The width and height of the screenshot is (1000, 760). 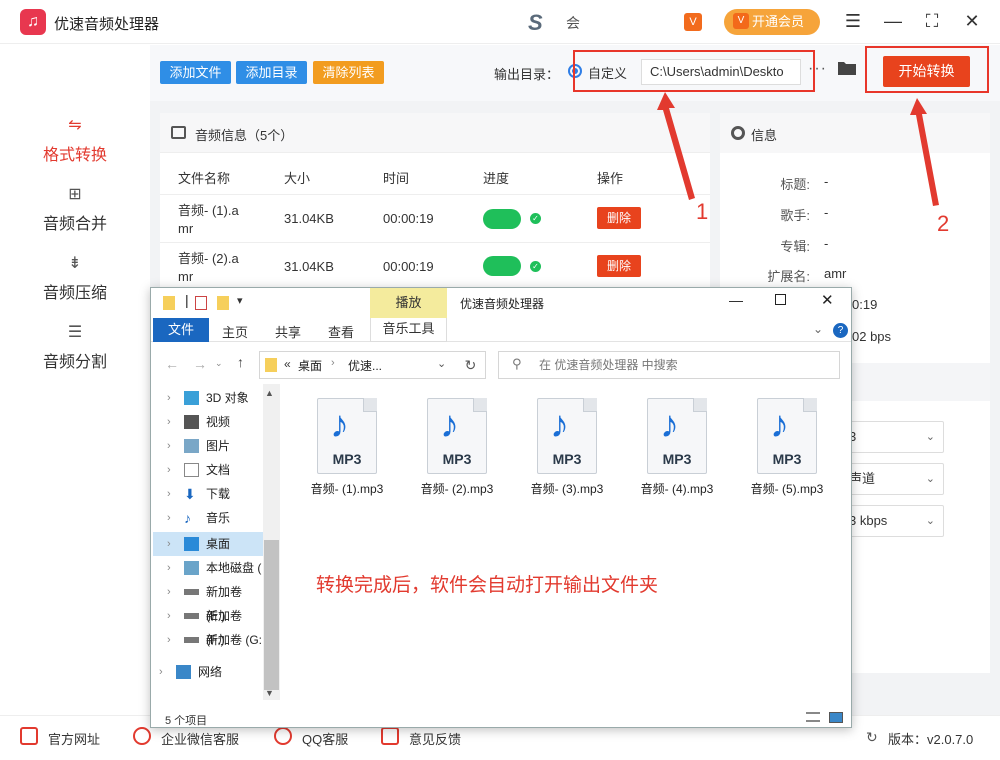 I want to click on version-icon: ↻, so click(x=872, y=737).